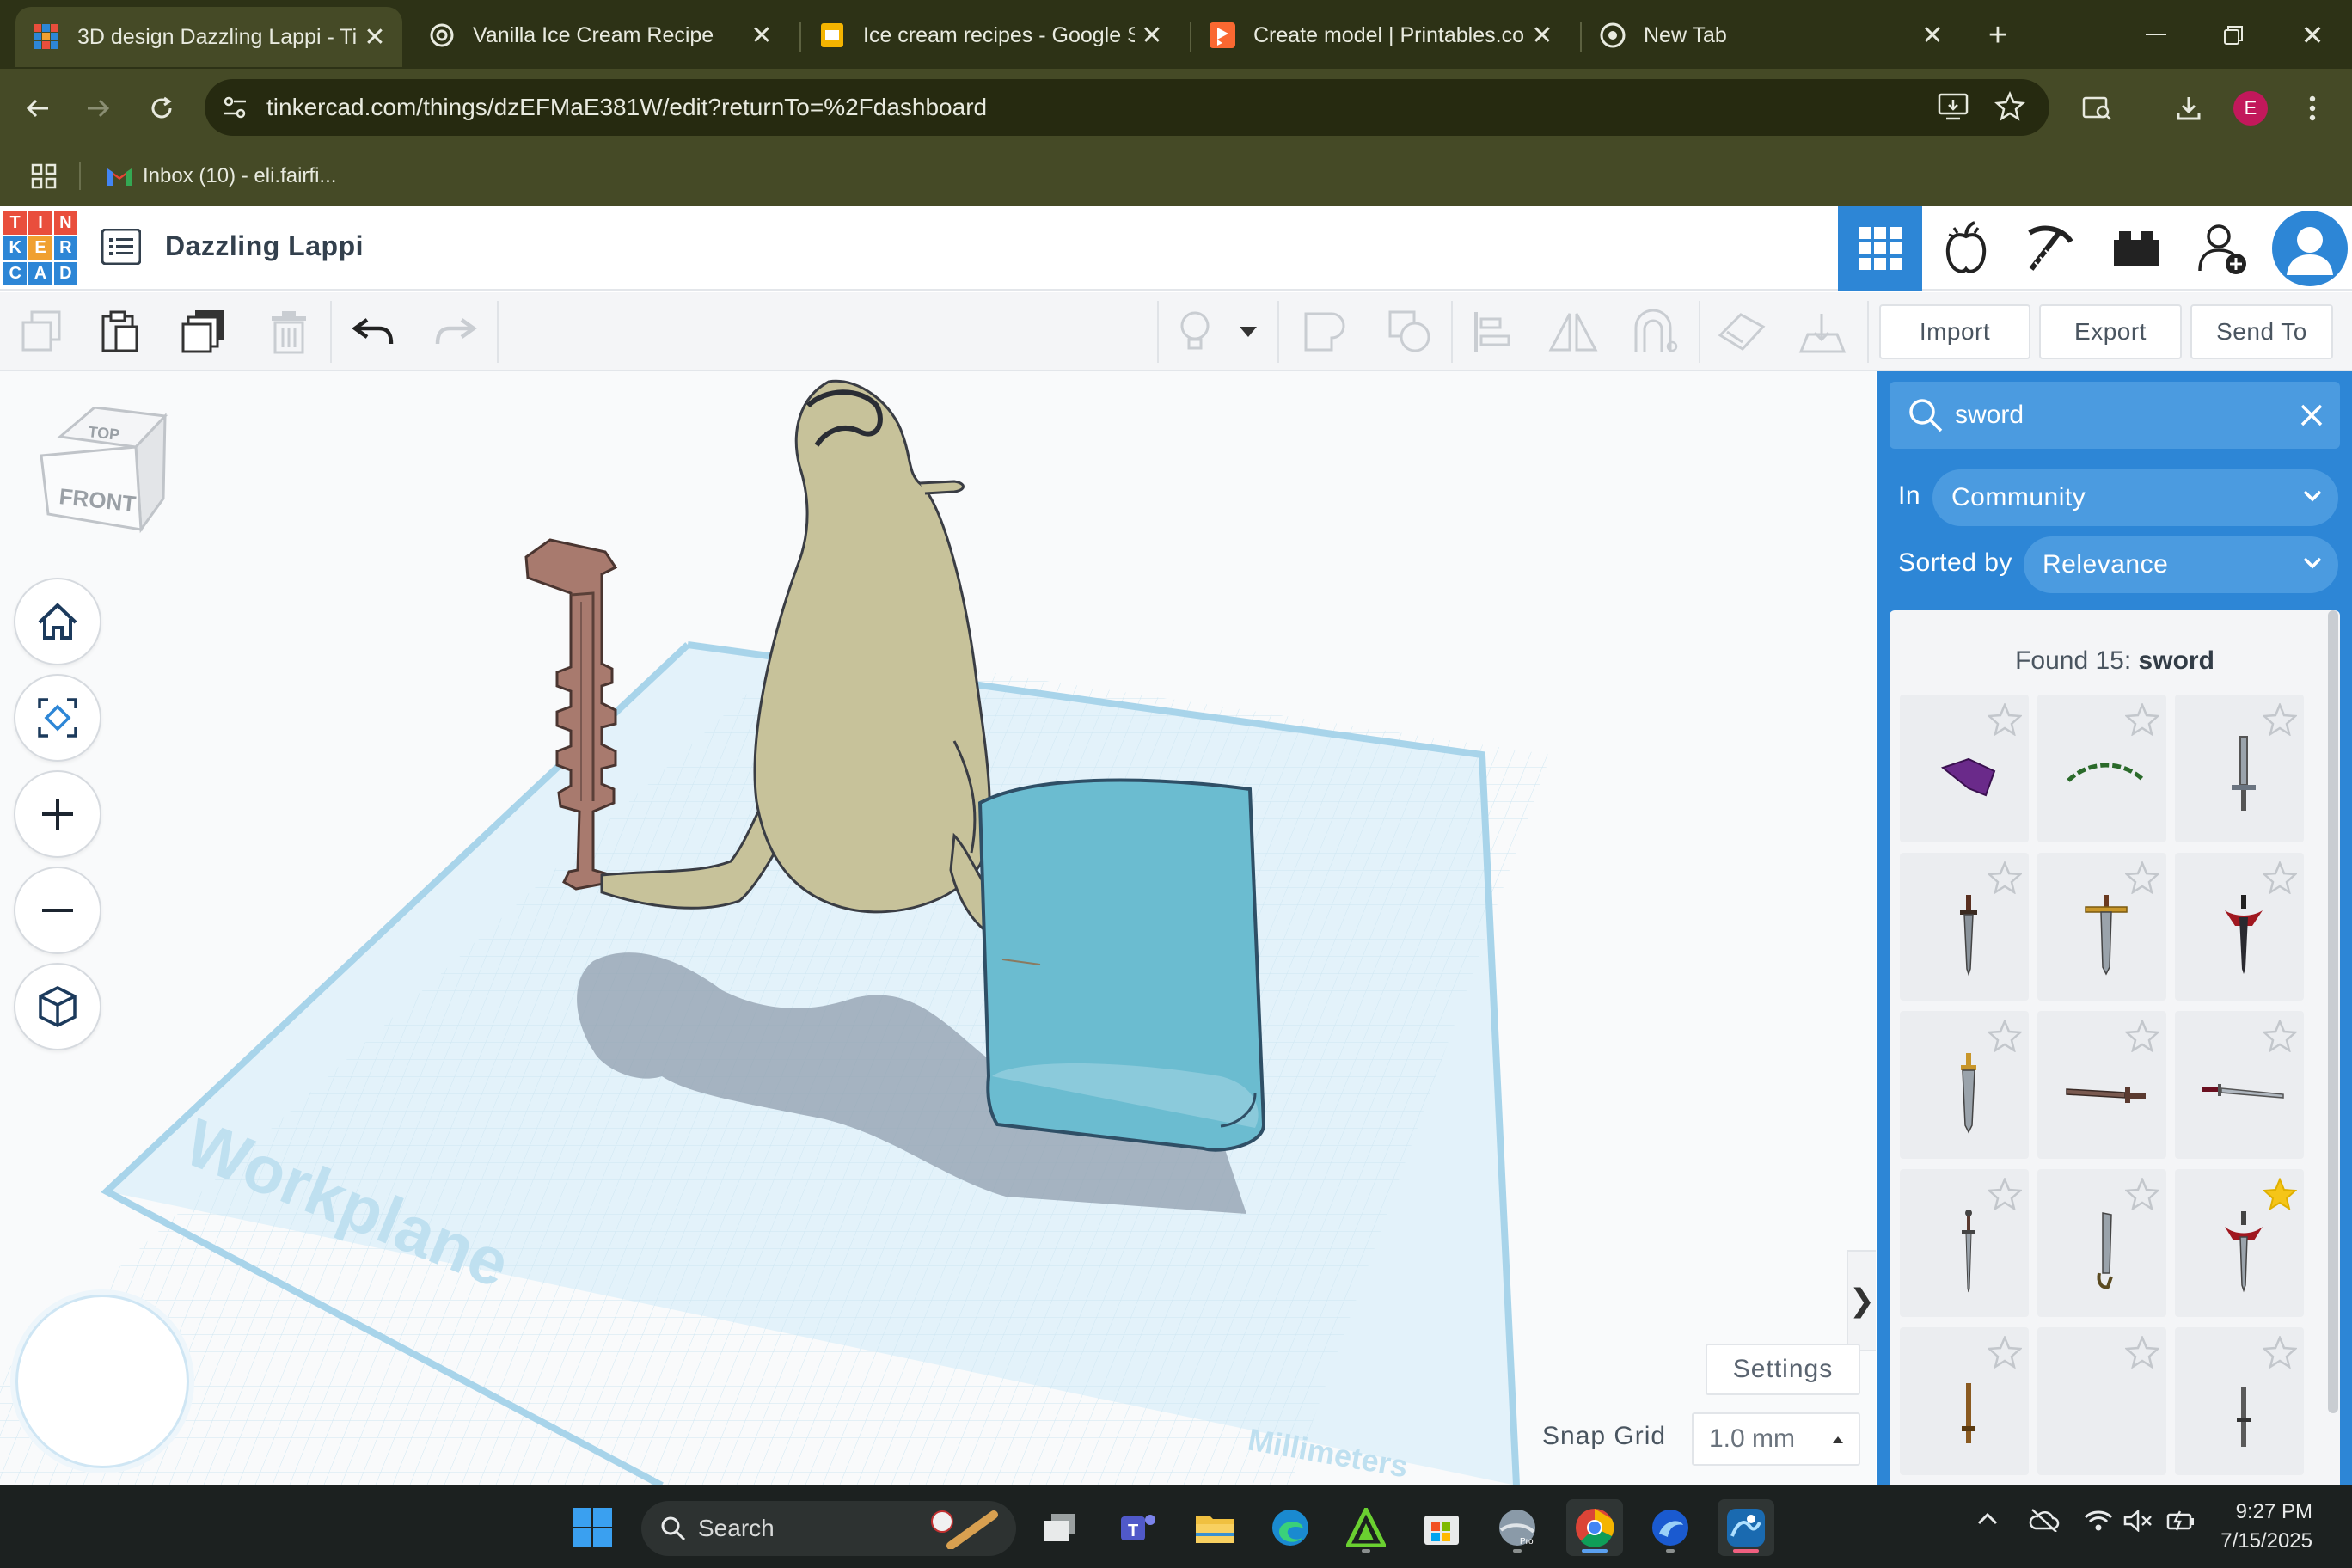  I want to click on copy-icon, so click(41, 332).